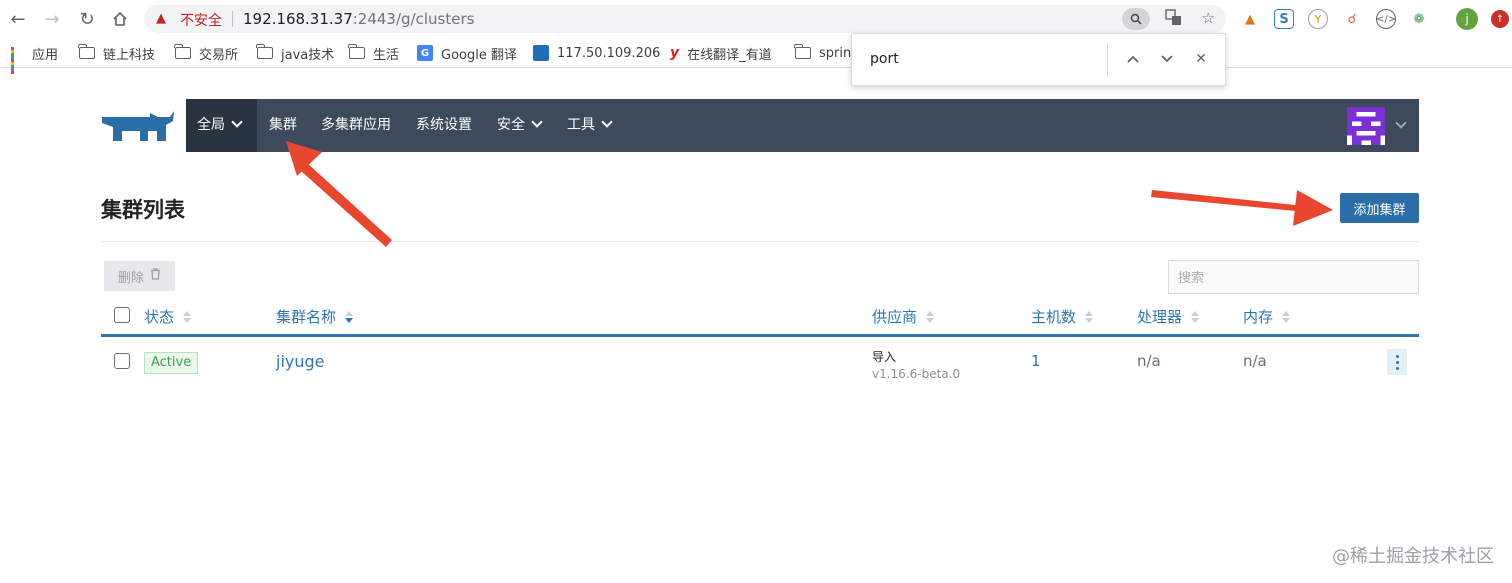 The height and width of the screenshot is (583, 1512). I want to click on update-icon: ↑, so click(1500, 19).